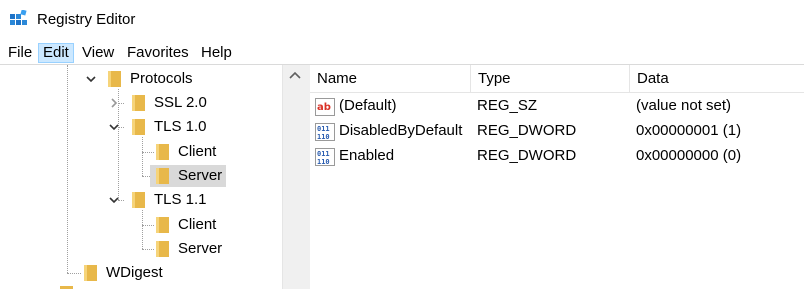 The width and height of the screenshot is (804, 289). Describe the element at coordinates (20, 53) in the screenshot. I see `menu-file: File` at that location.